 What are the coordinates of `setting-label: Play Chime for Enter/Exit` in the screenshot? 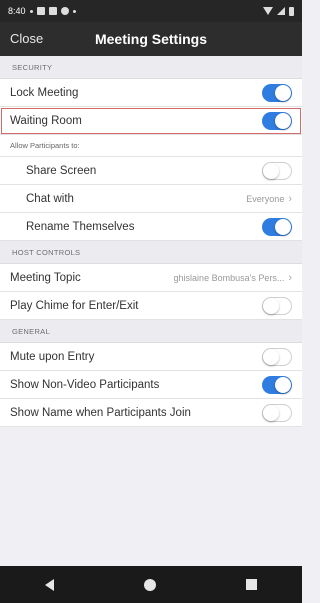 It's located at (74, 305).